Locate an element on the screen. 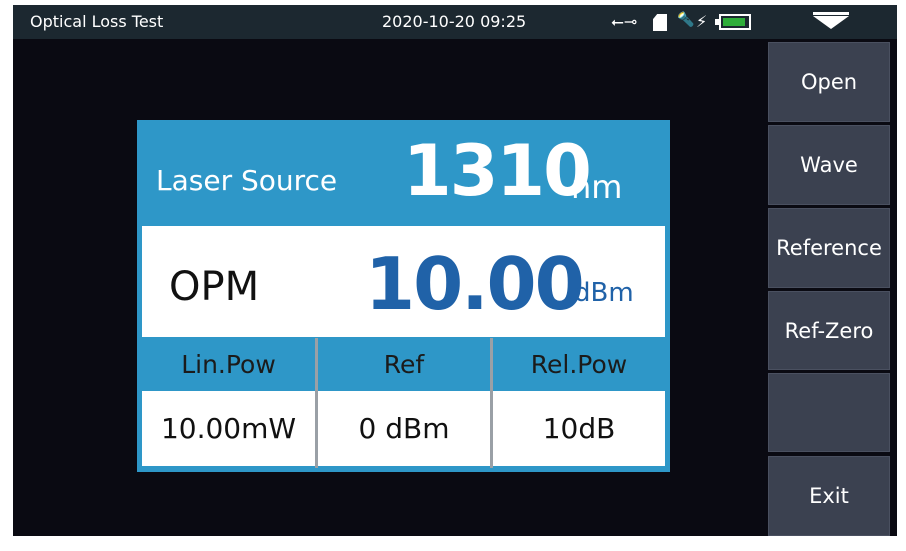 This screenshot has height=551, width=906. usb-icon: ⭠⊸ is located at coordinates (624, 21).